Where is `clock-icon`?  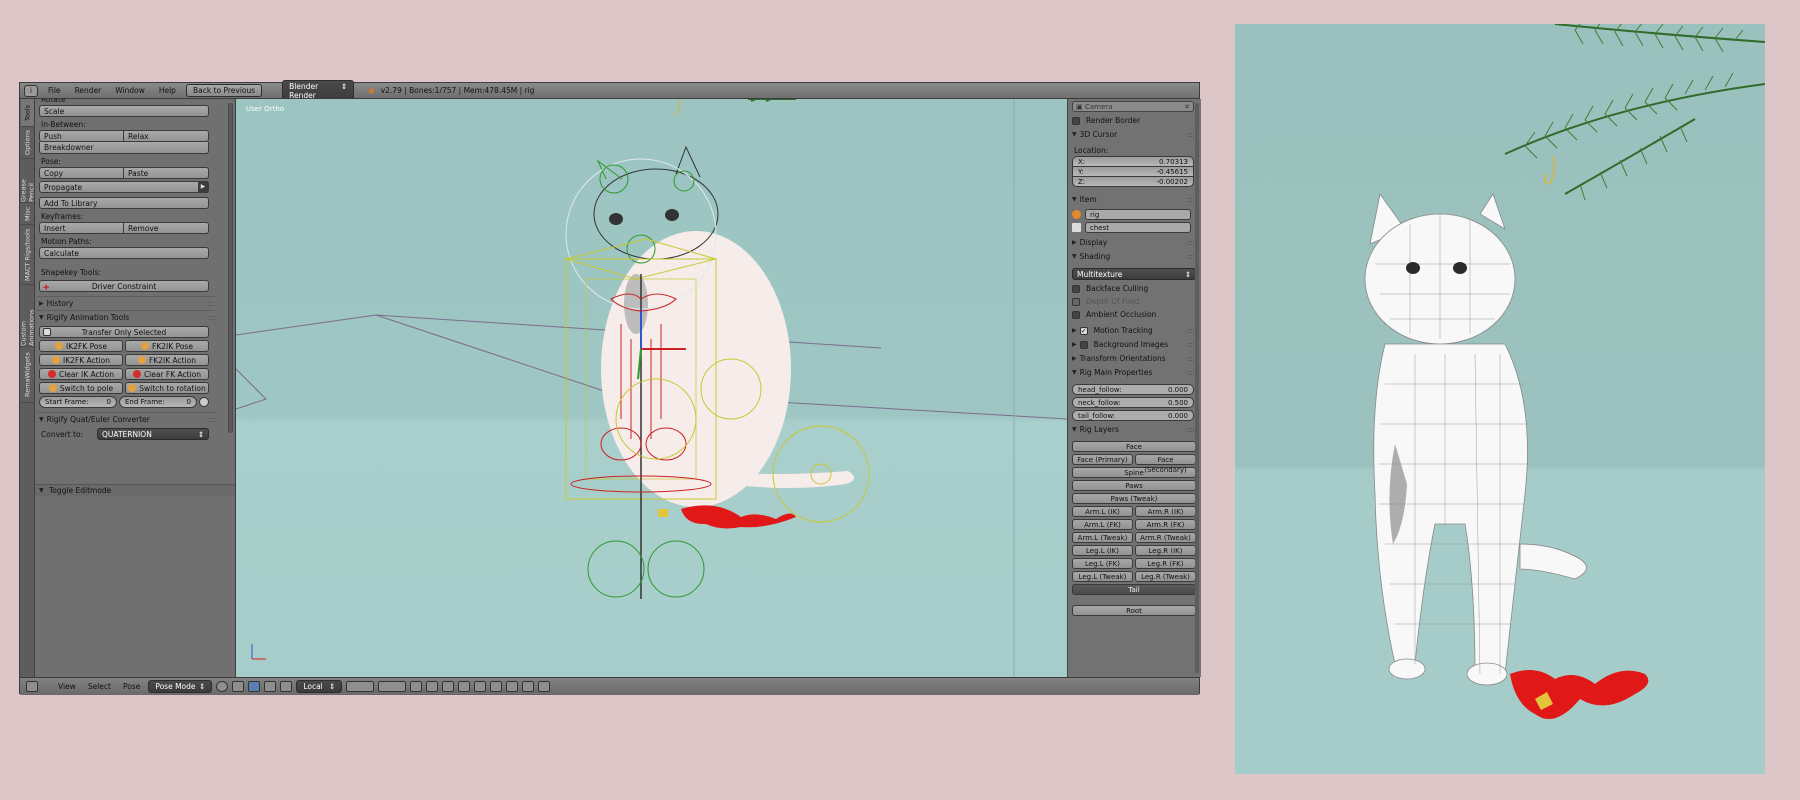 clock-icon is located at coordinates (204, 402).